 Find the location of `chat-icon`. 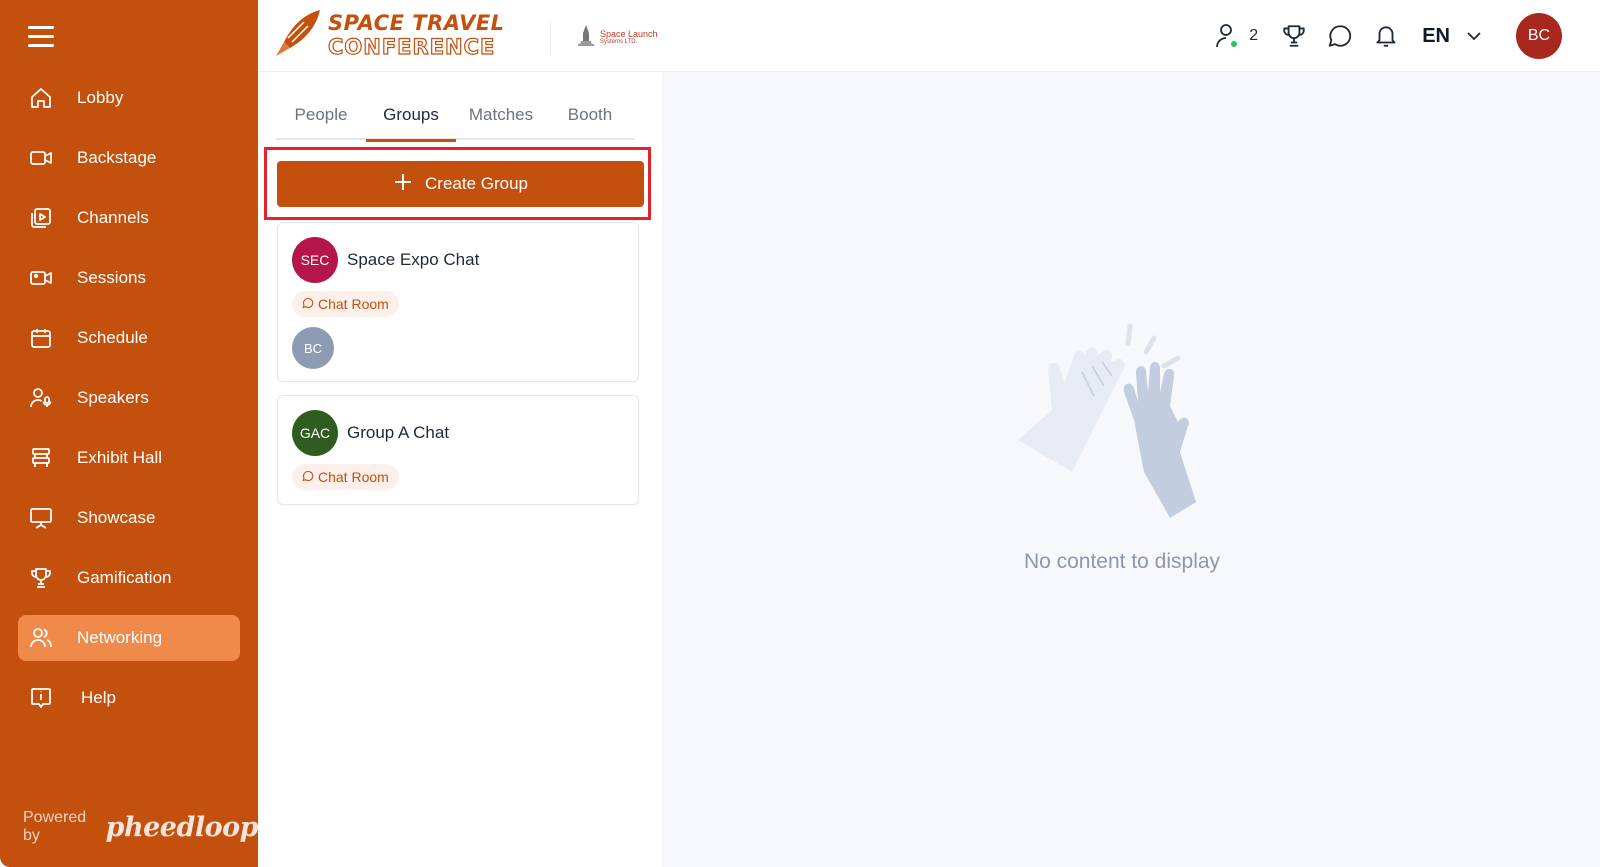

chat-icon is located at coordinates (1340, 36).